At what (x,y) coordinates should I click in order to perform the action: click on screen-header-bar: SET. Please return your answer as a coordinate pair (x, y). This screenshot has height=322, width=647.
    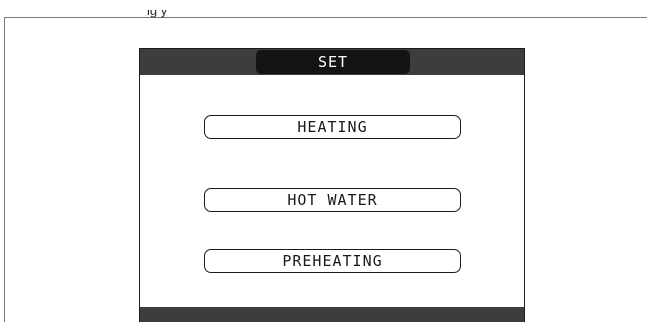
    Looking at the image, I should click on (332, 62).